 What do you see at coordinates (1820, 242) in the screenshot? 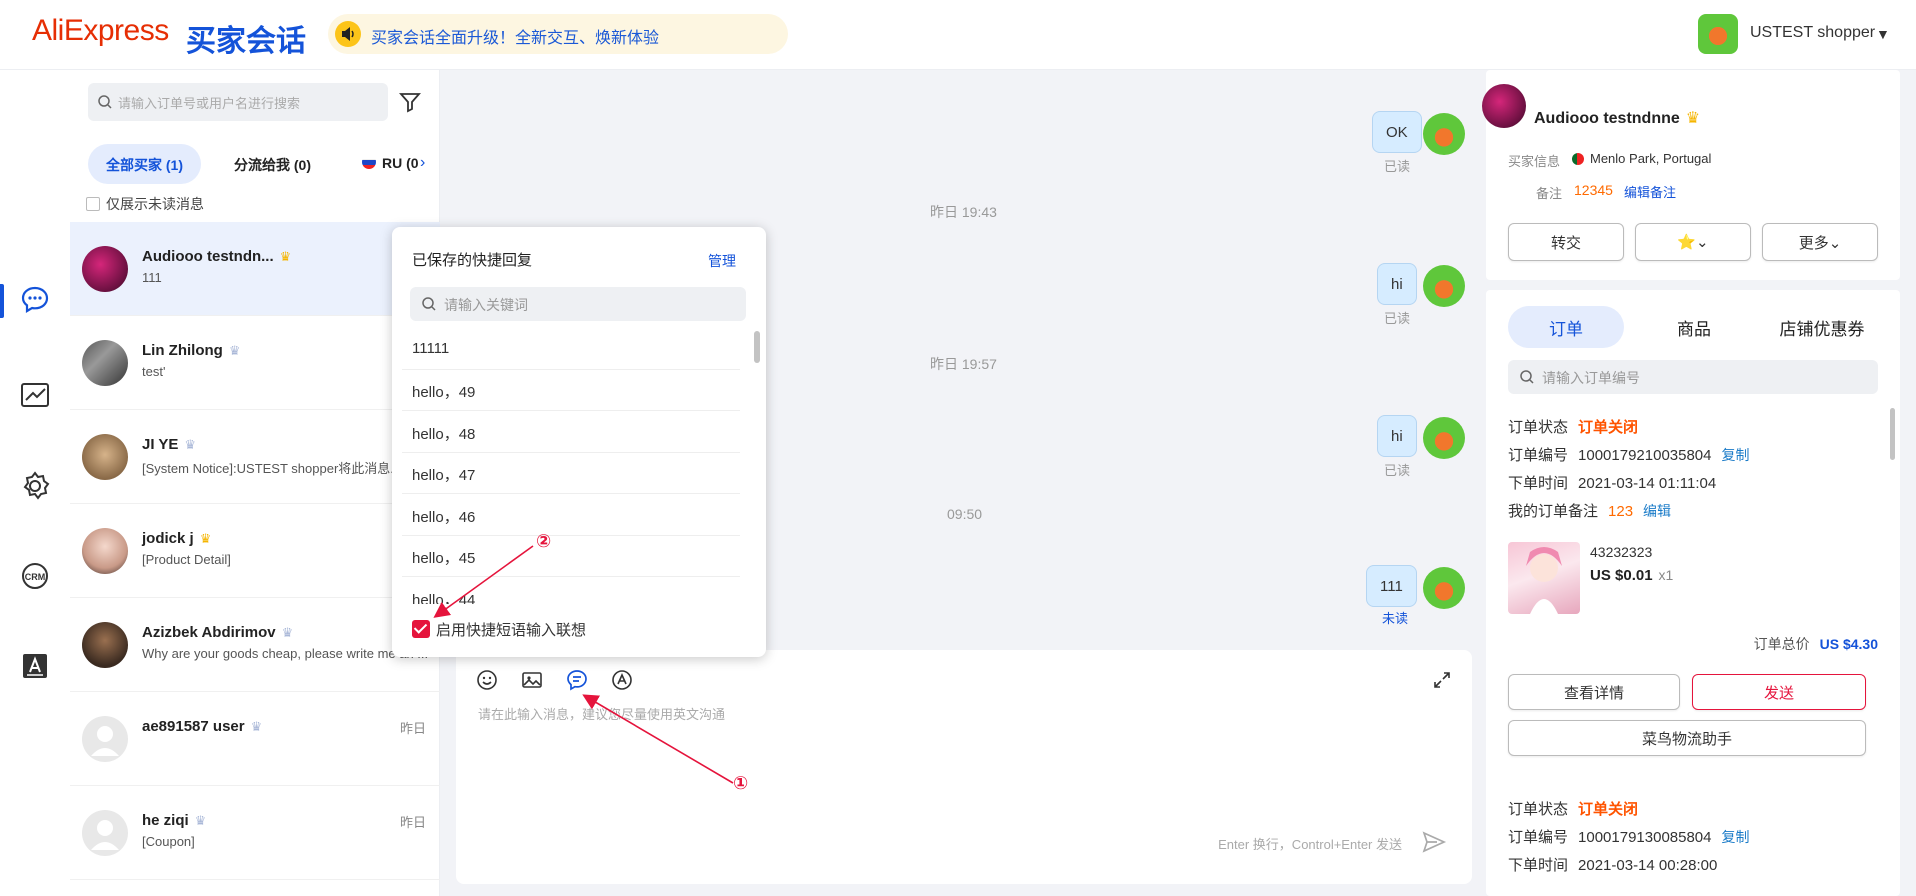
I see `more-button: 更多⌄` at bounding box center [1820, 242].